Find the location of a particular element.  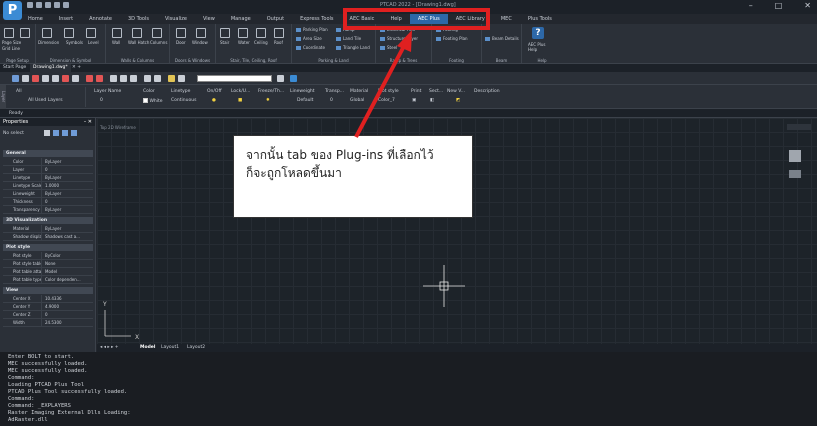

close-icon: – ✕ is located at coordinates (88, 122).